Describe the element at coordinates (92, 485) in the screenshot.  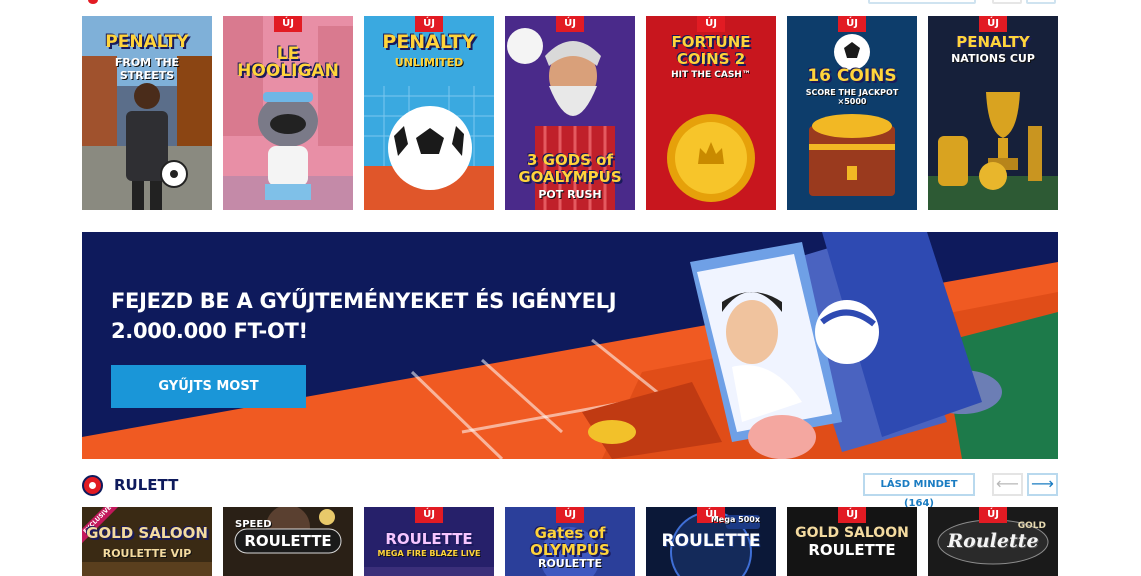
I see `roulette-icon` at that location.